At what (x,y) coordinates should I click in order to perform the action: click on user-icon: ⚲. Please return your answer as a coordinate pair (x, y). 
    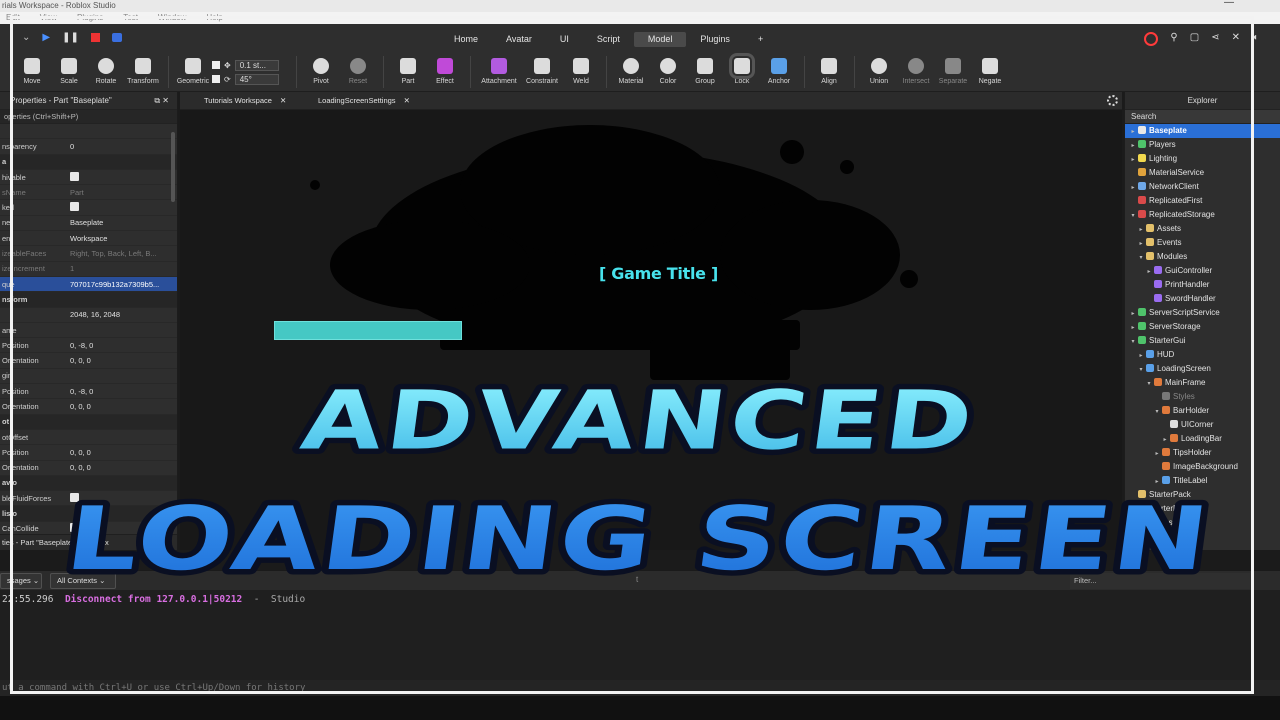
    Looking at the image, I should click on (1173, 39).